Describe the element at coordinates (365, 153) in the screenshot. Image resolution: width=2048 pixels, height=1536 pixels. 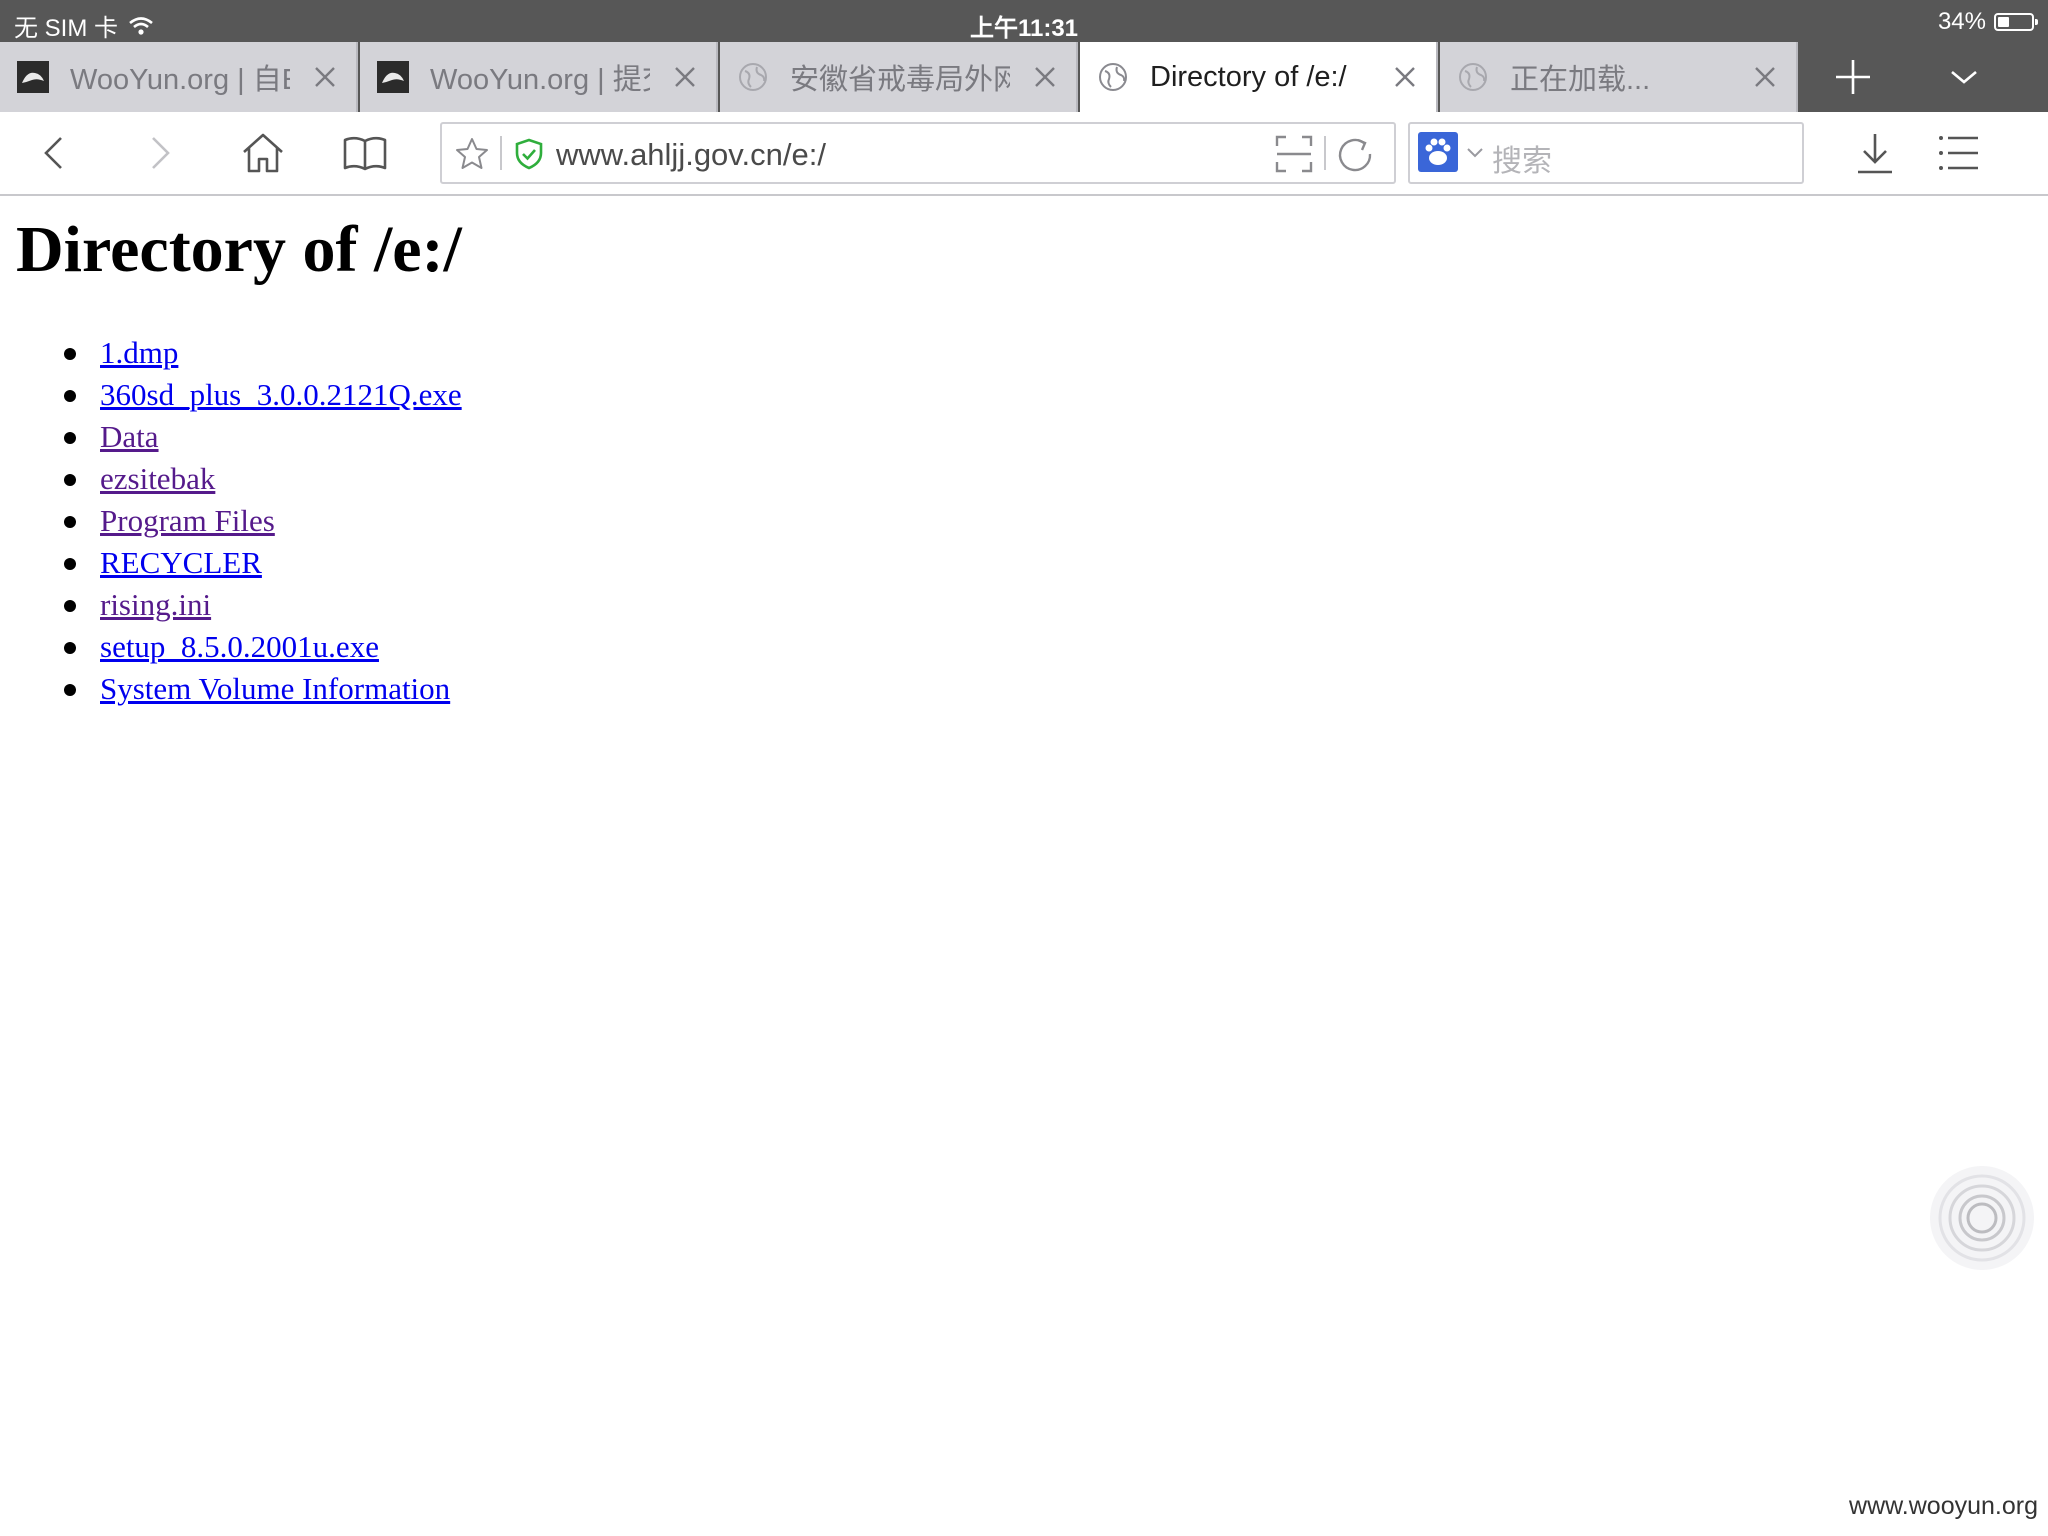
I see `bookmarks-icon` at that location.